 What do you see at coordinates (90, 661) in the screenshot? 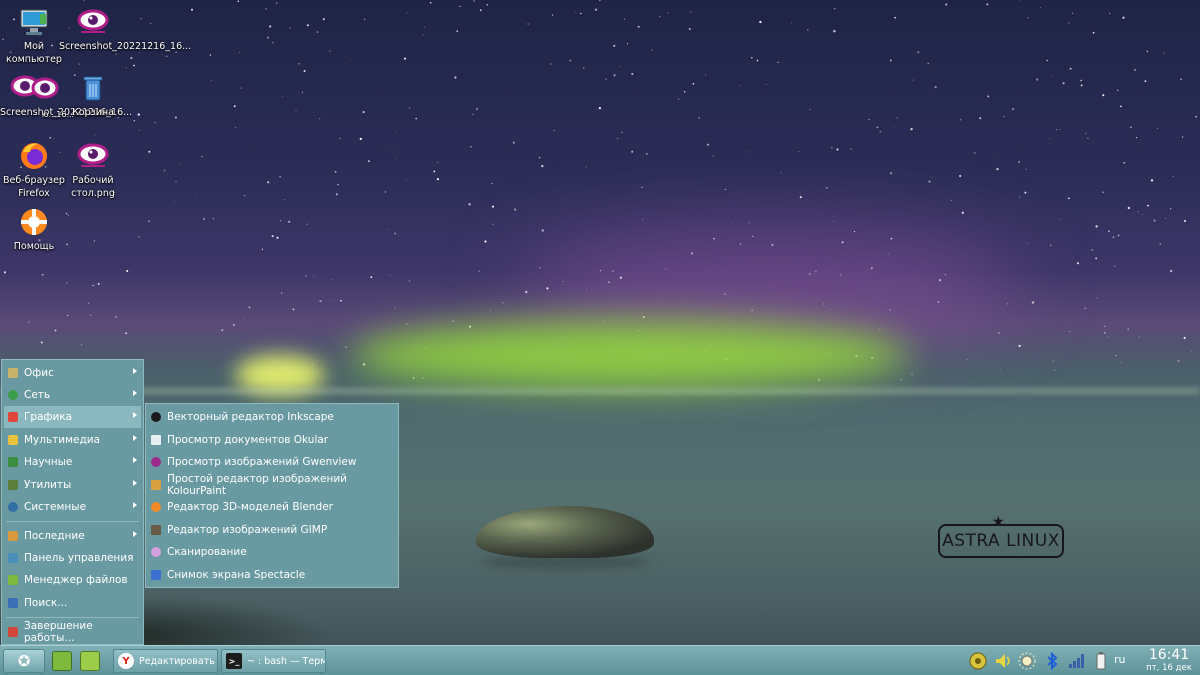
I see `file-manager-launcher-icon` at bounding box center [90, 661].